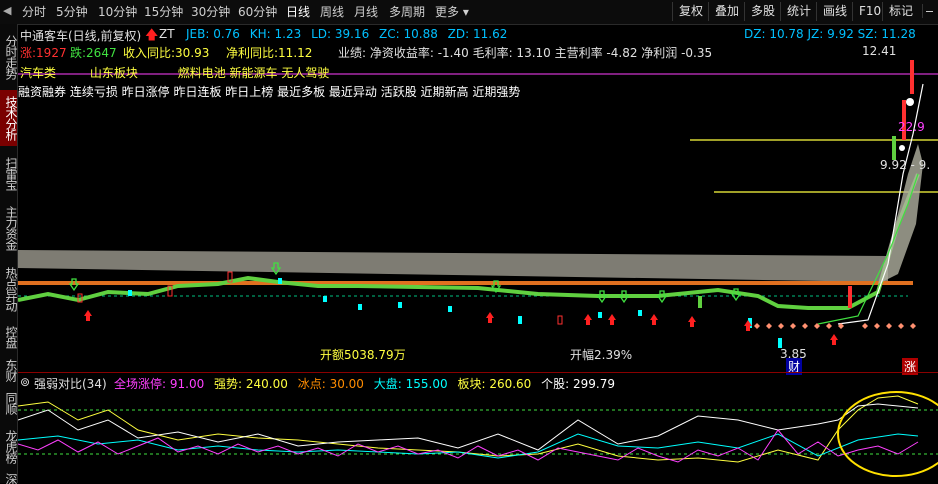 The width and height of the screenshot is (938, 484). Describe the element at coordinates (407, 12) in the screenshot. I see `period-multi: 多周期` at that location.